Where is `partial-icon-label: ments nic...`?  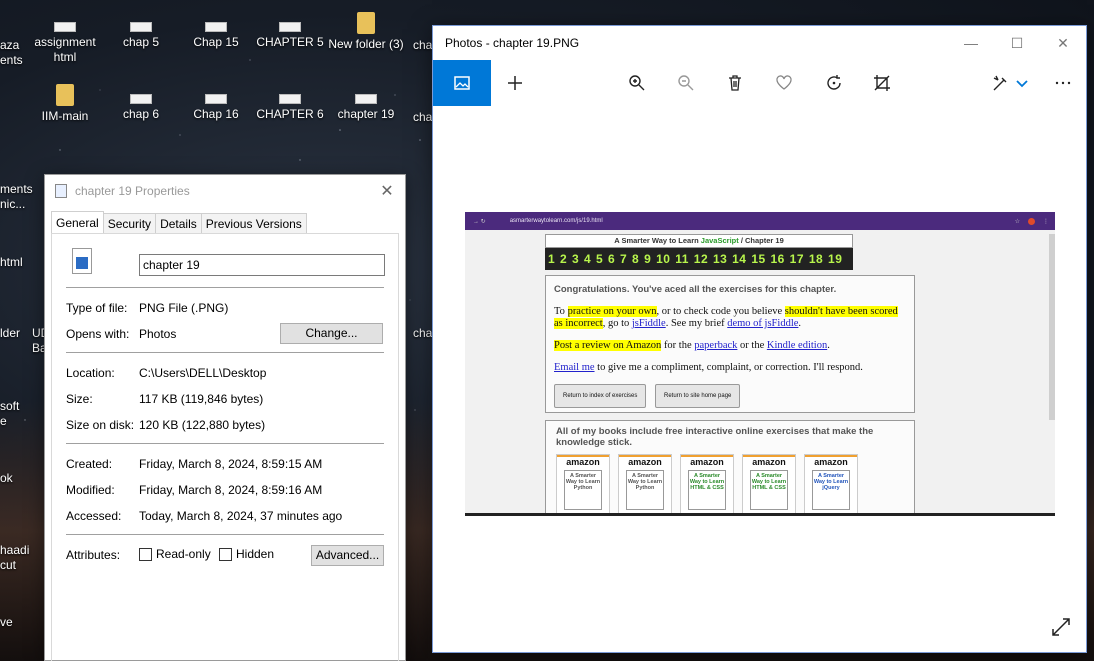
partial-icon-label: ments nic... is located at coordinates (16, 197).